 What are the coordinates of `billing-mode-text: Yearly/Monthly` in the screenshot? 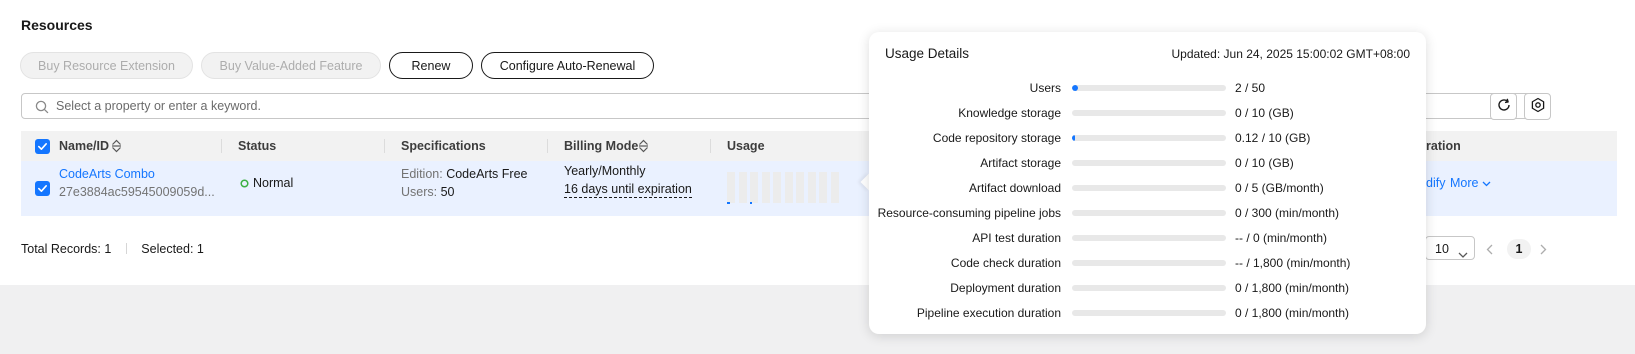 It's located at (605, 171).